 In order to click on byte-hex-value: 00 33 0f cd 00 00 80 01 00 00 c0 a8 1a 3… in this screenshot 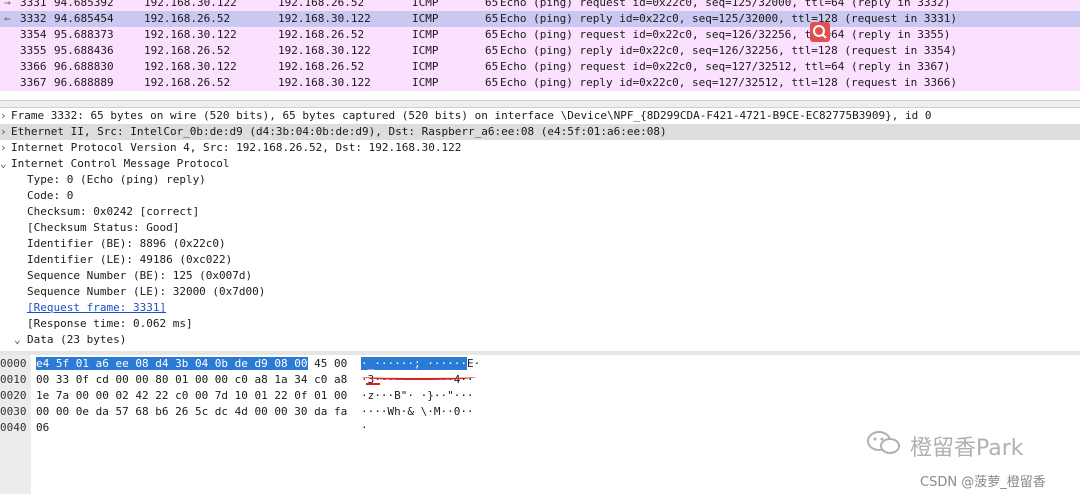, I will do `click(191, 379)`.